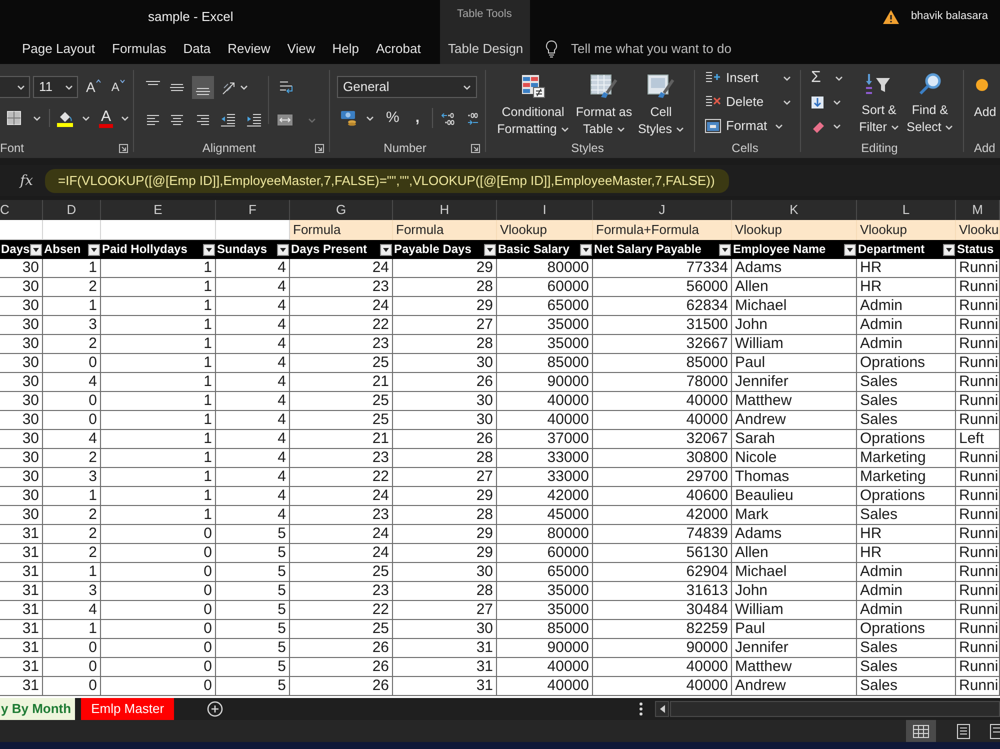  I want to click on table-cell: 28, so click(445, 287).